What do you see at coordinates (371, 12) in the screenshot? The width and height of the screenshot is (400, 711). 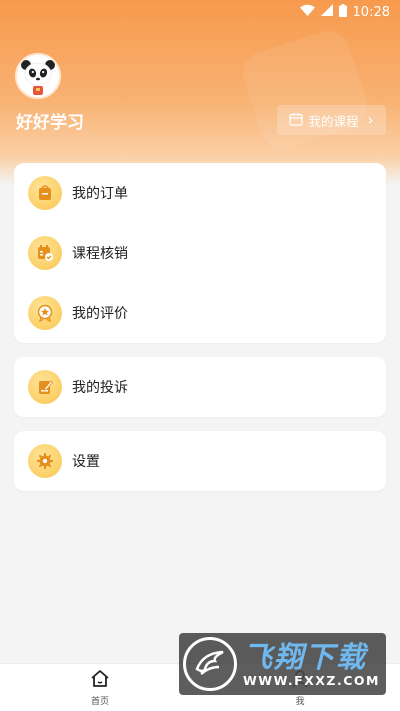 I see `status-time: 10:28` at bounding box center [371, 12].